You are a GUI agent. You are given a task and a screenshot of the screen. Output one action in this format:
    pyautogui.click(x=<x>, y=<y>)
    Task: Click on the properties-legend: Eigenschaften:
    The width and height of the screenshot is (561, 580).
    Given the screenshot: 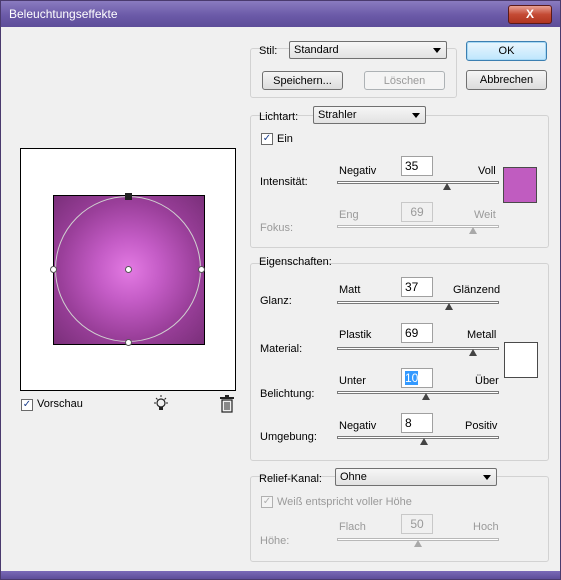 What is the action you would take?
    pyautogui.click(x=295, y=262)
    